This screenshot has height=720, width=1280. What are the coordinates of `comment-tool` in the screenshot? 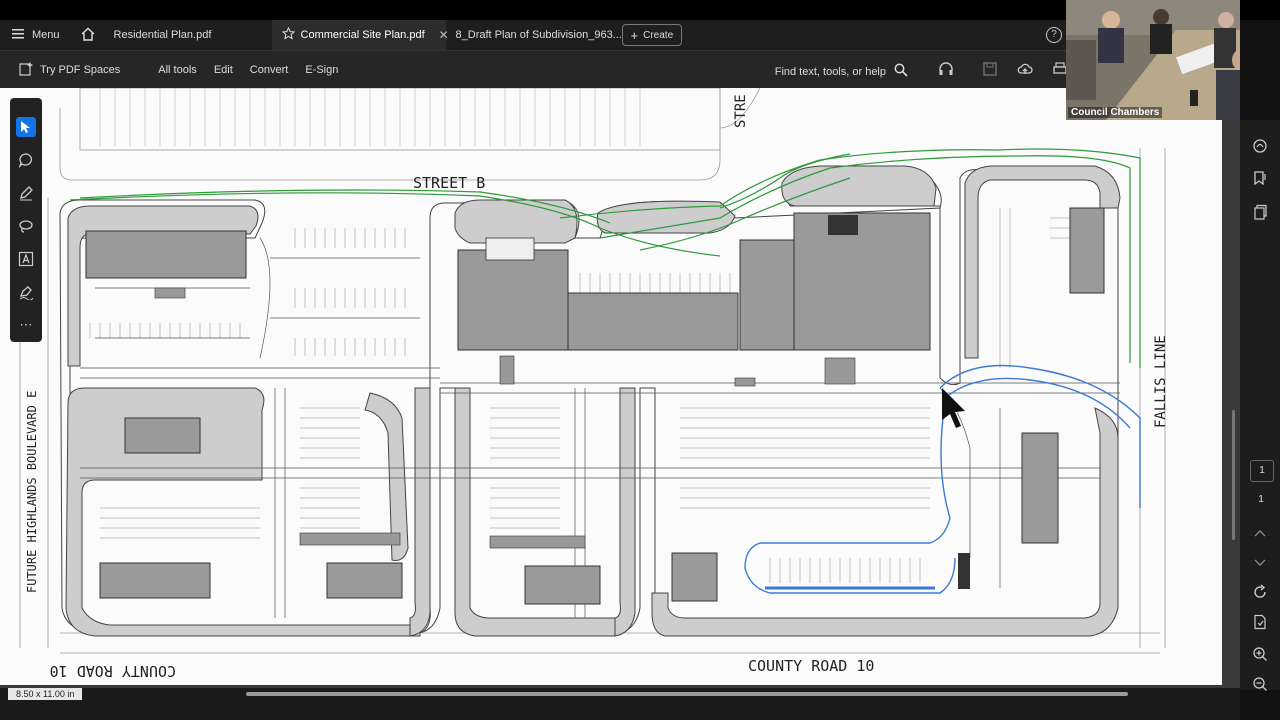 It's located at (26, 159).